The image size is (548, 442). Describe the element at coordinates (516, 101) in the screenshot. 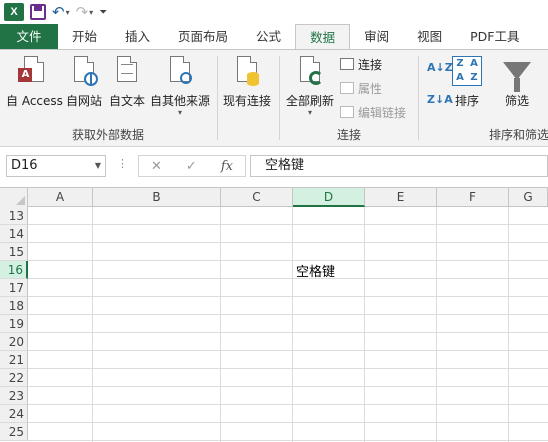

I see `filter-label: 筛选` at that location.